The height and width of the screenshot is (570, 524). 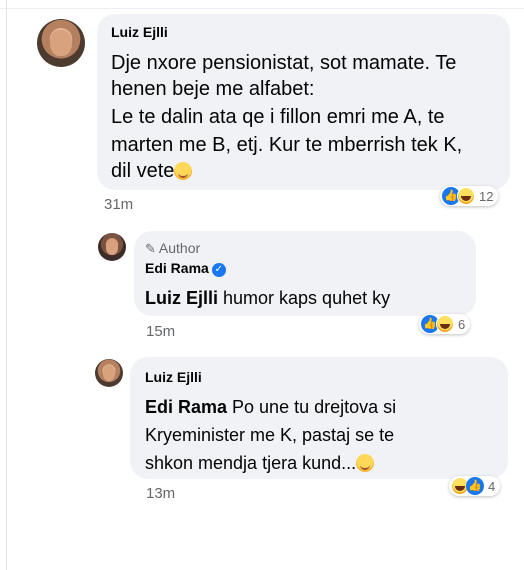 I want to click on author-badge: ✎ Author, so click(x=172, y=248).